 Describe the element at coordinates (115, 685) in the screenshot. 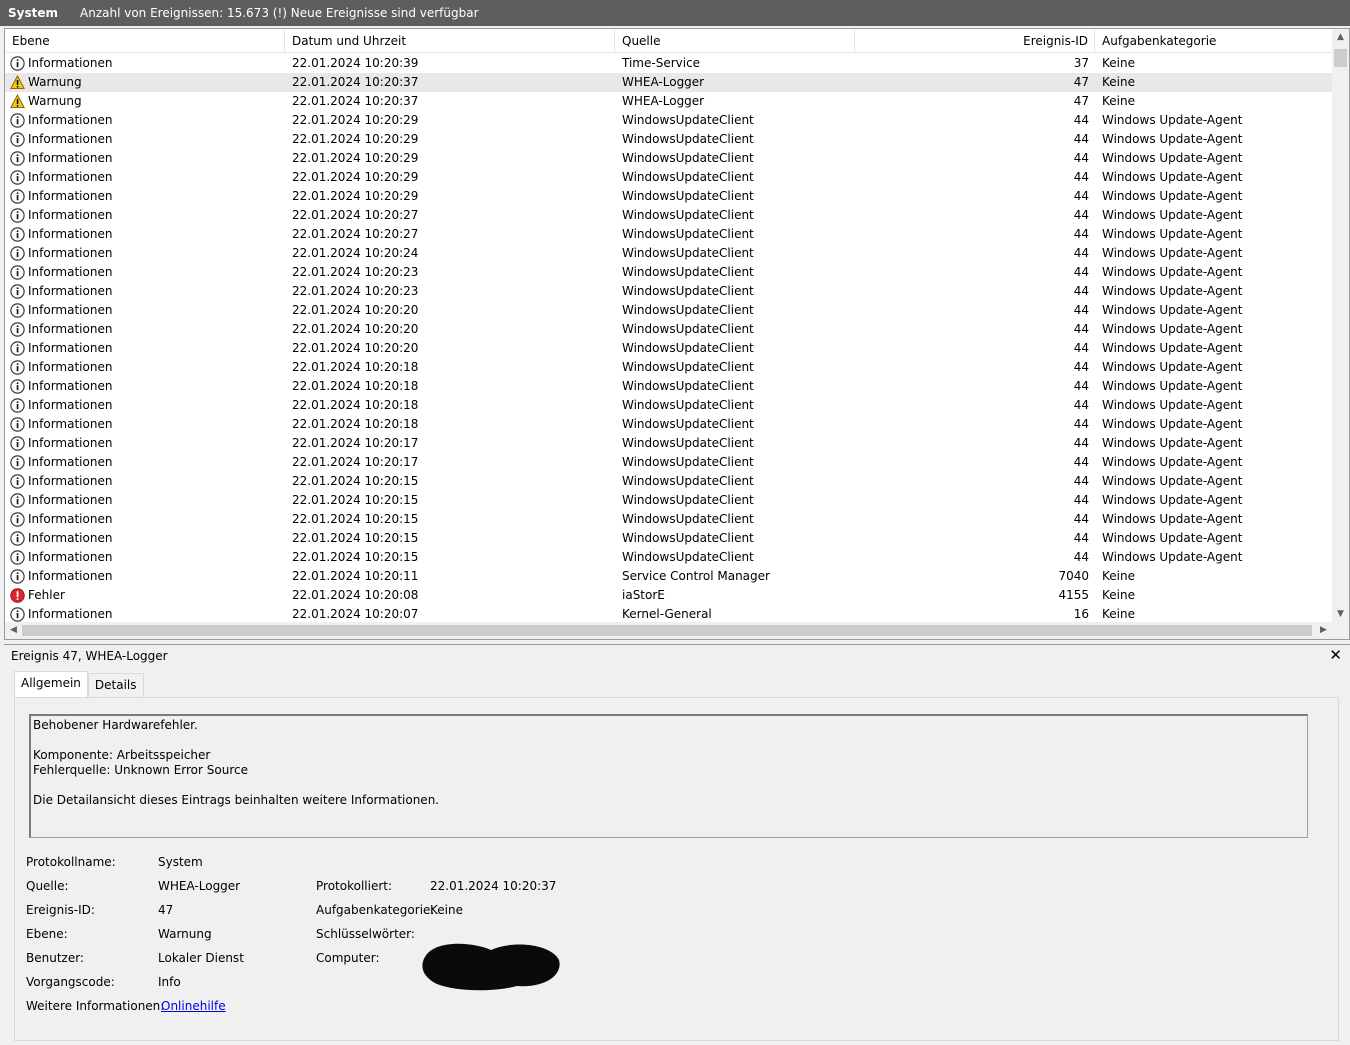

I see `tab-details: Details` at that location.